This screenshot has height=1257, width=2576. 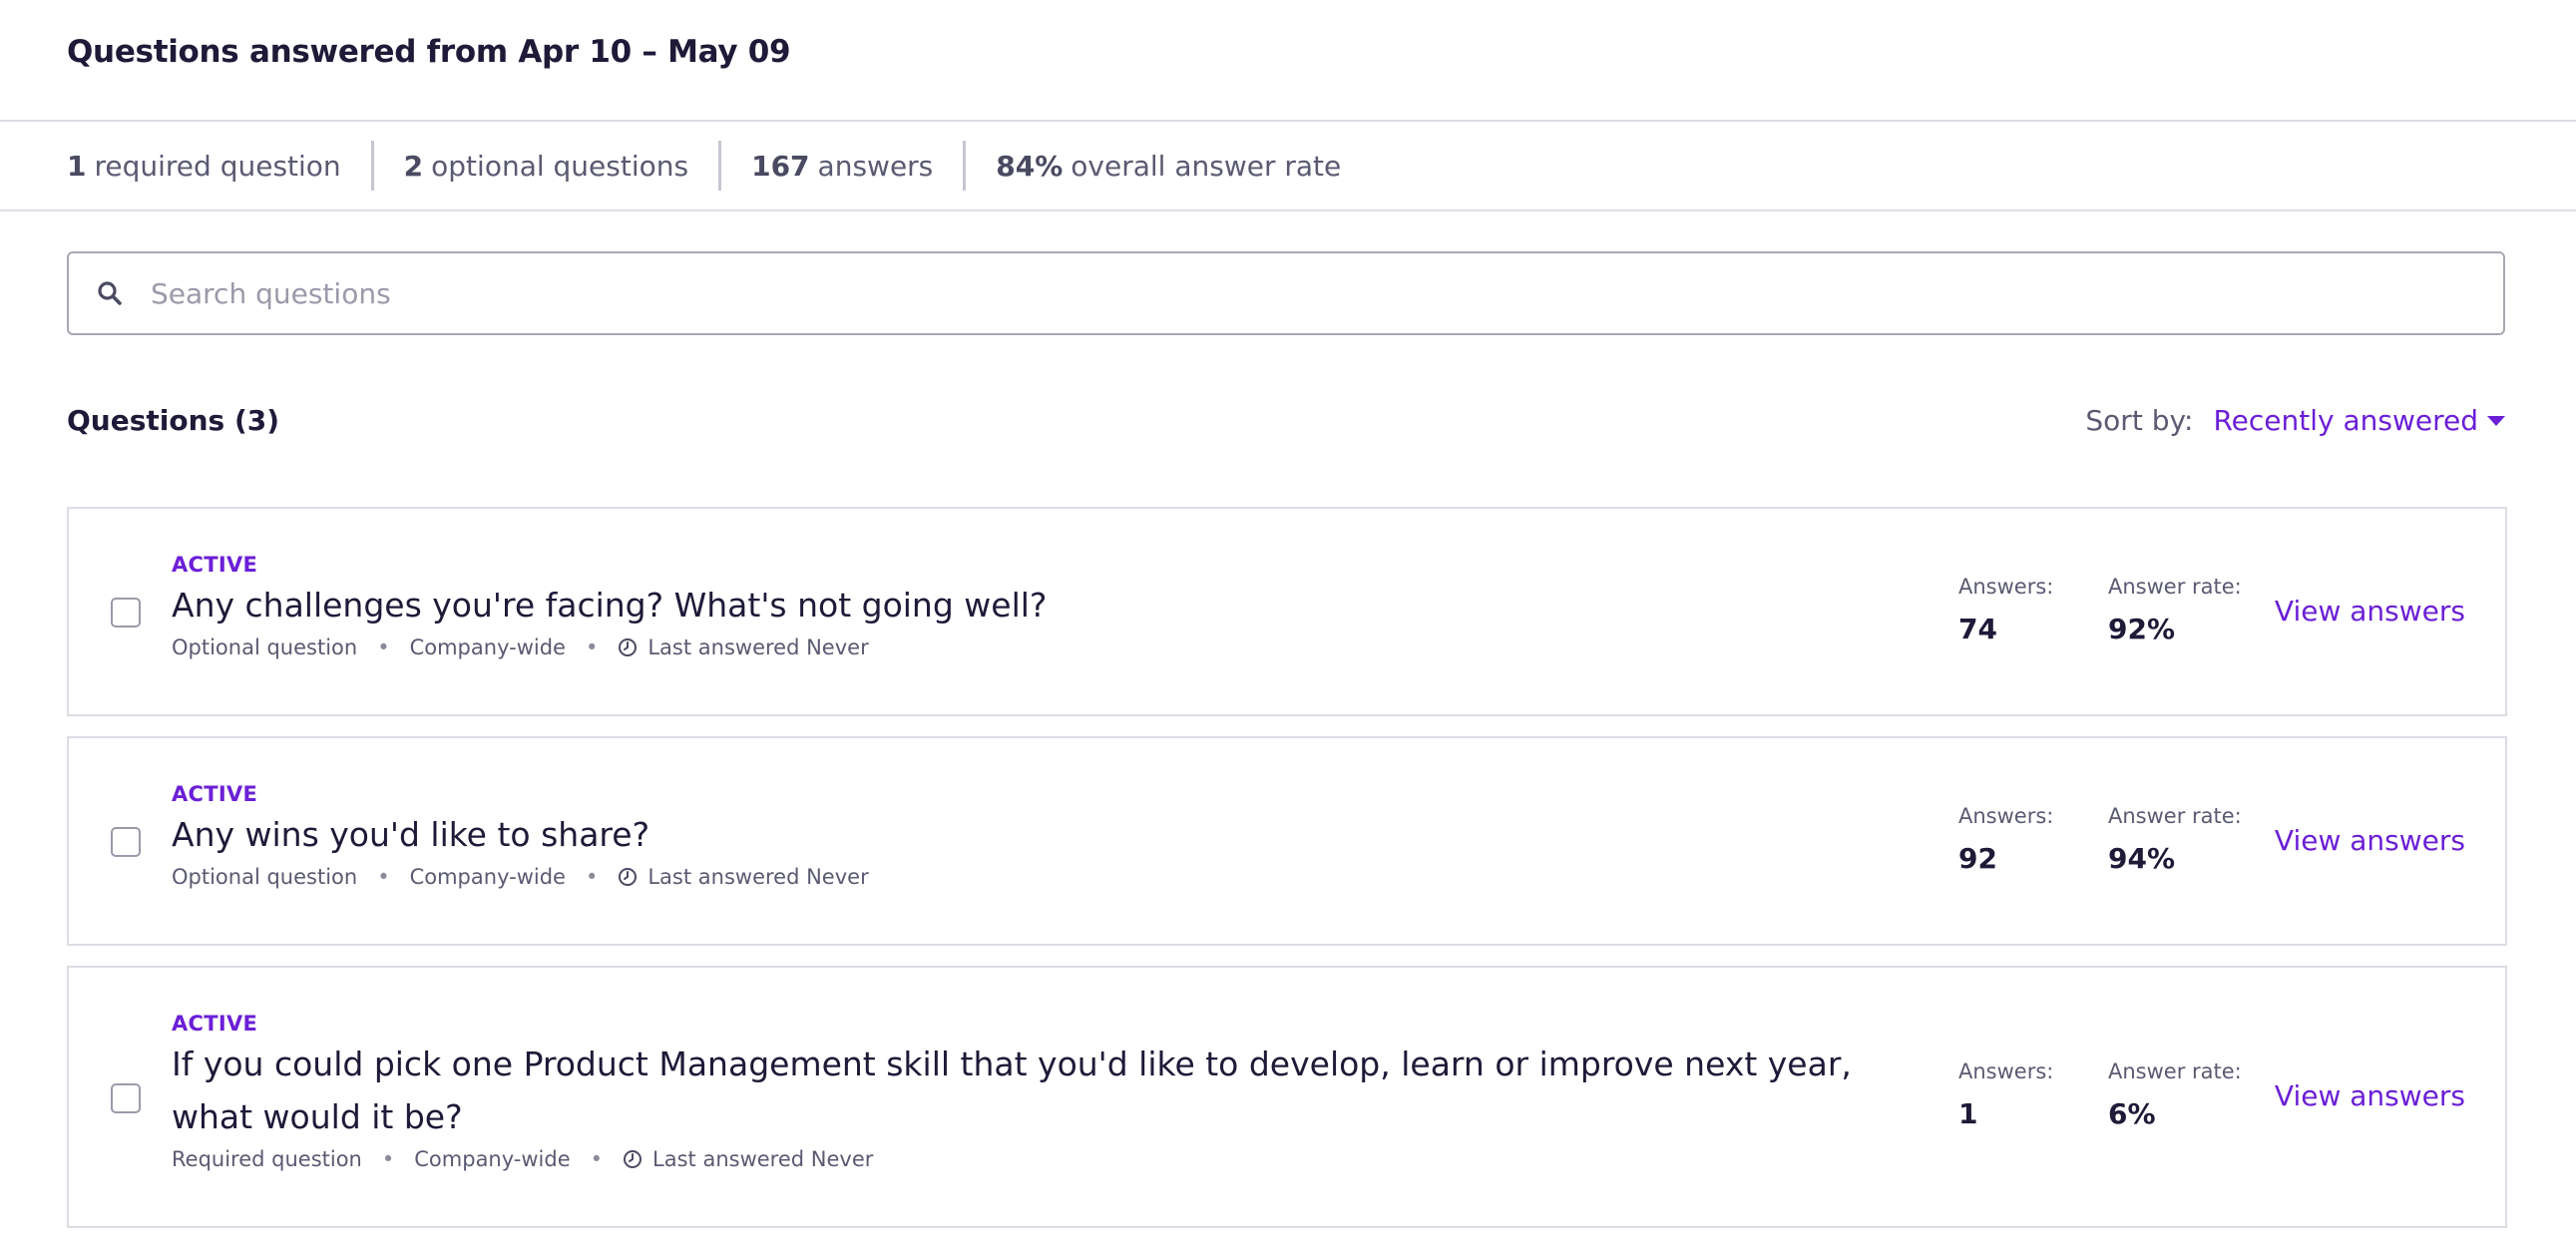 I want to click on stat-optional: 2 optional questions, so click(x=546, y=166).